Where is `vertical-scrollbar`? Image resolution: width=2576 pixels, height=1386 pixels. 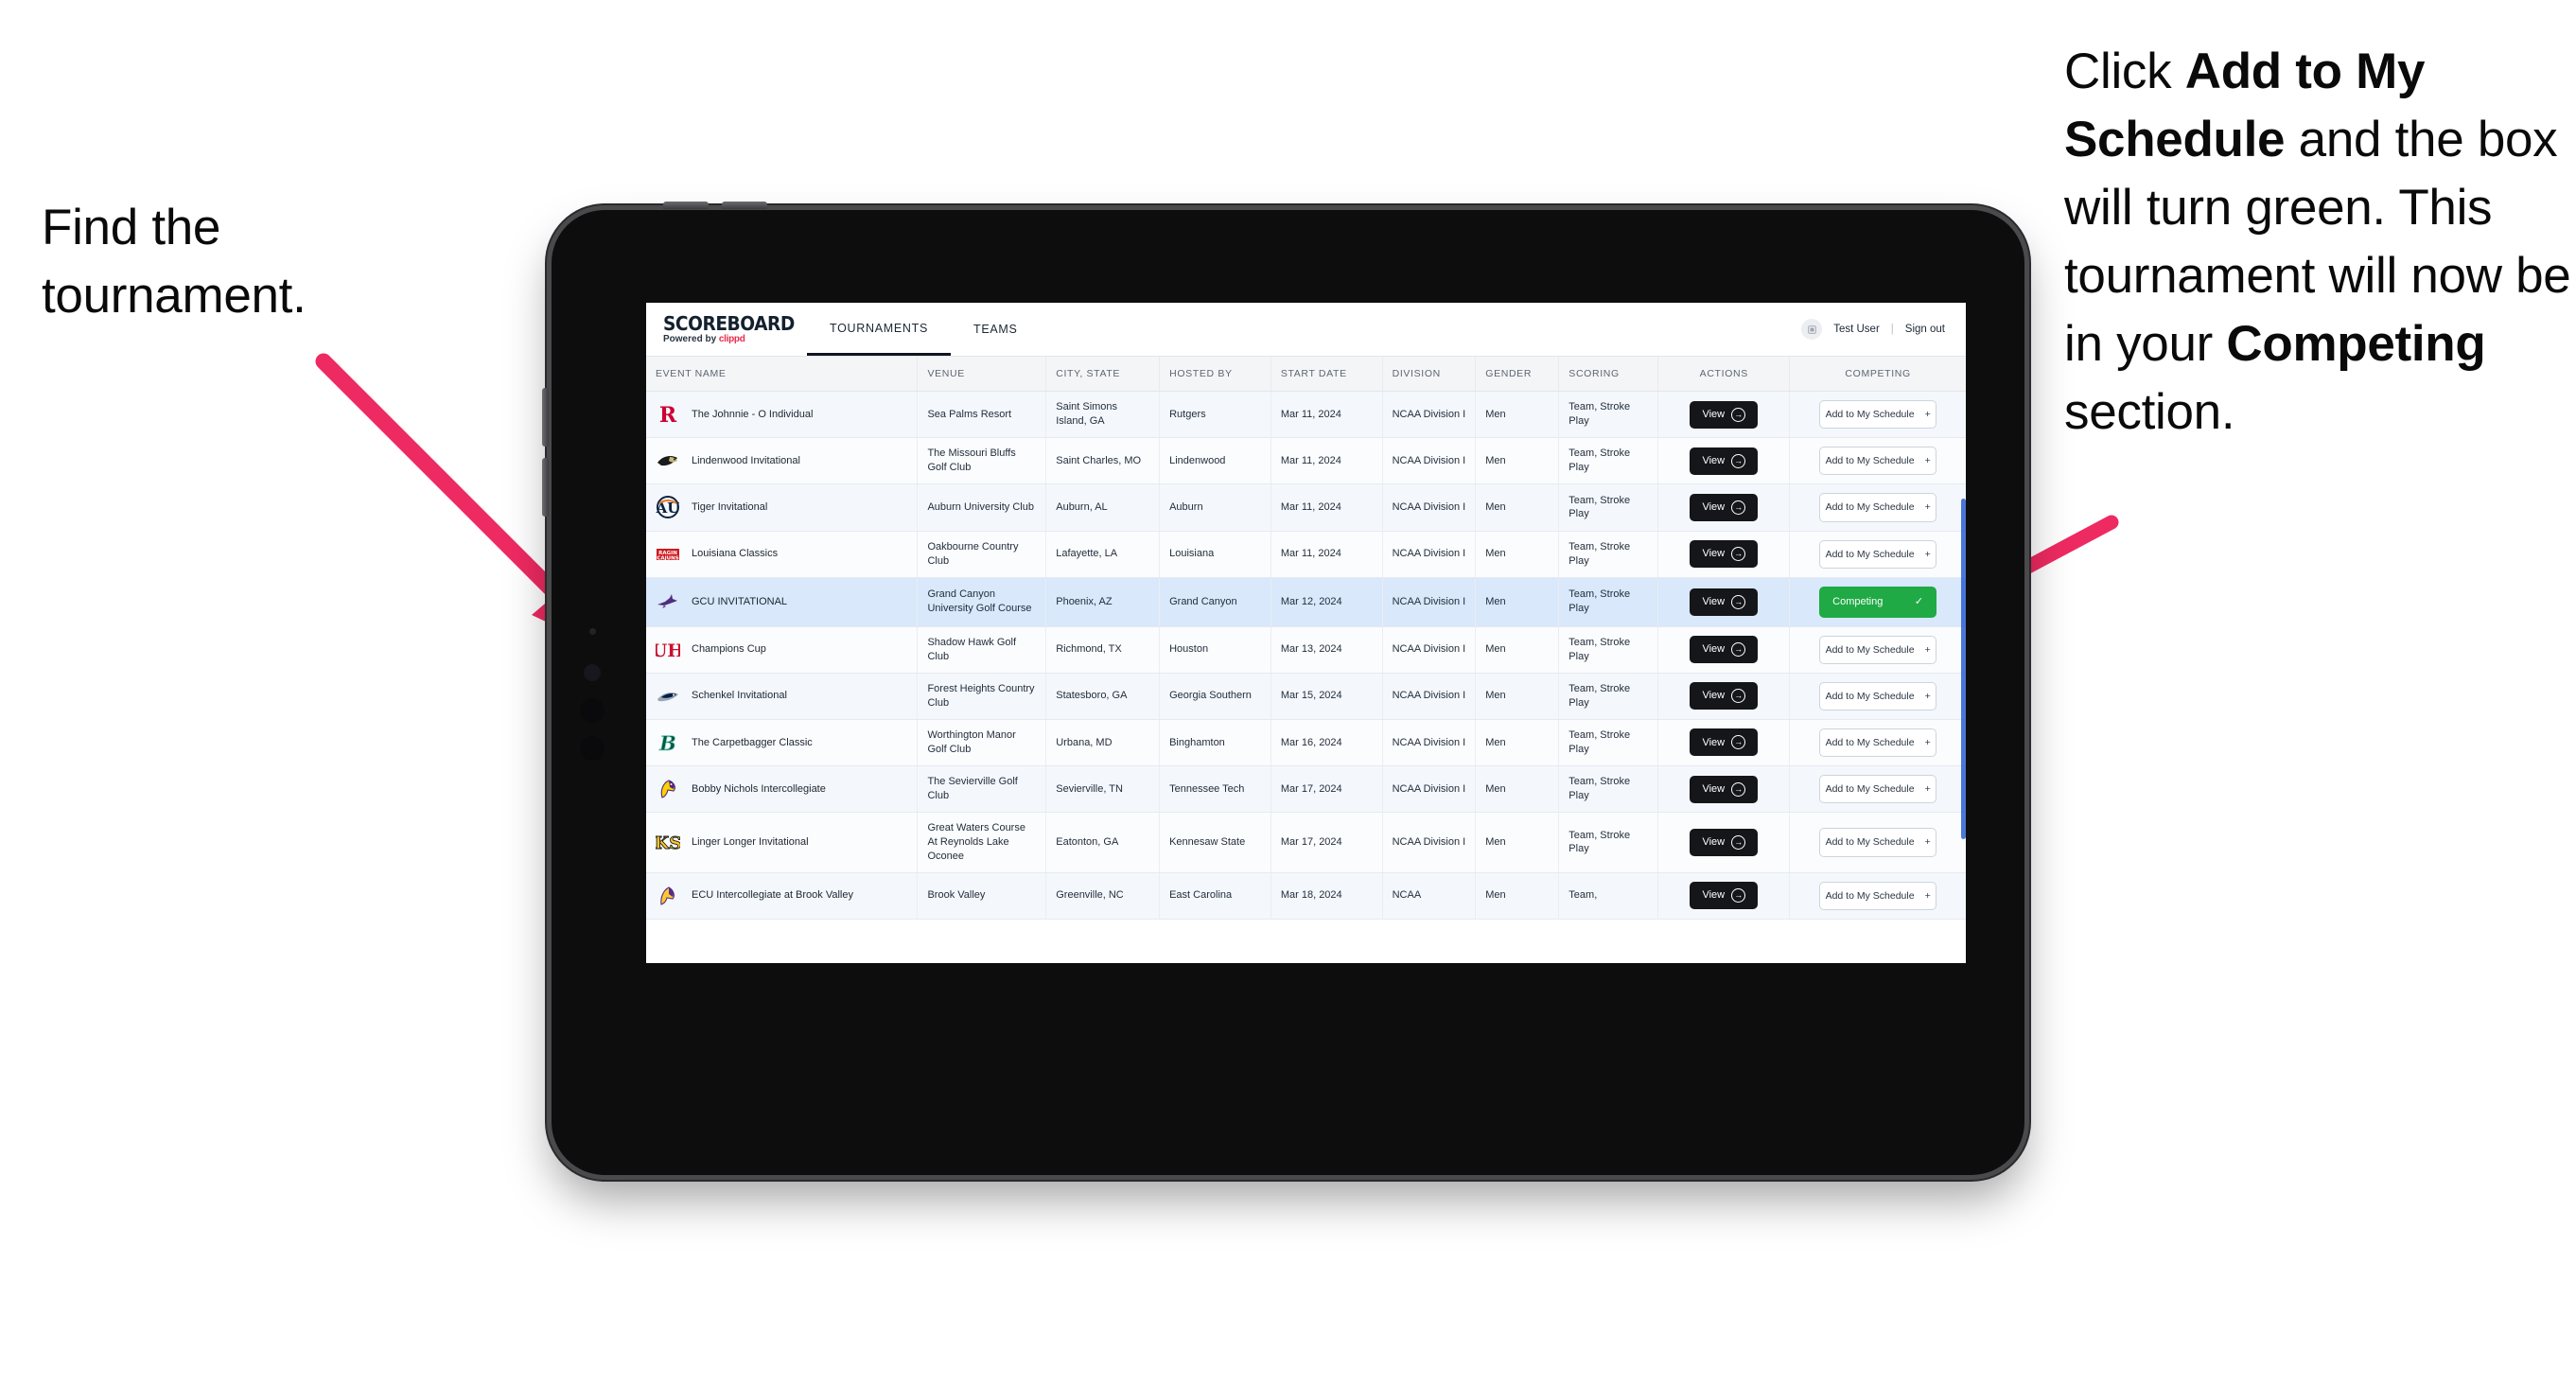
vertical-scrollbar is located at coordinates (1964, 669).